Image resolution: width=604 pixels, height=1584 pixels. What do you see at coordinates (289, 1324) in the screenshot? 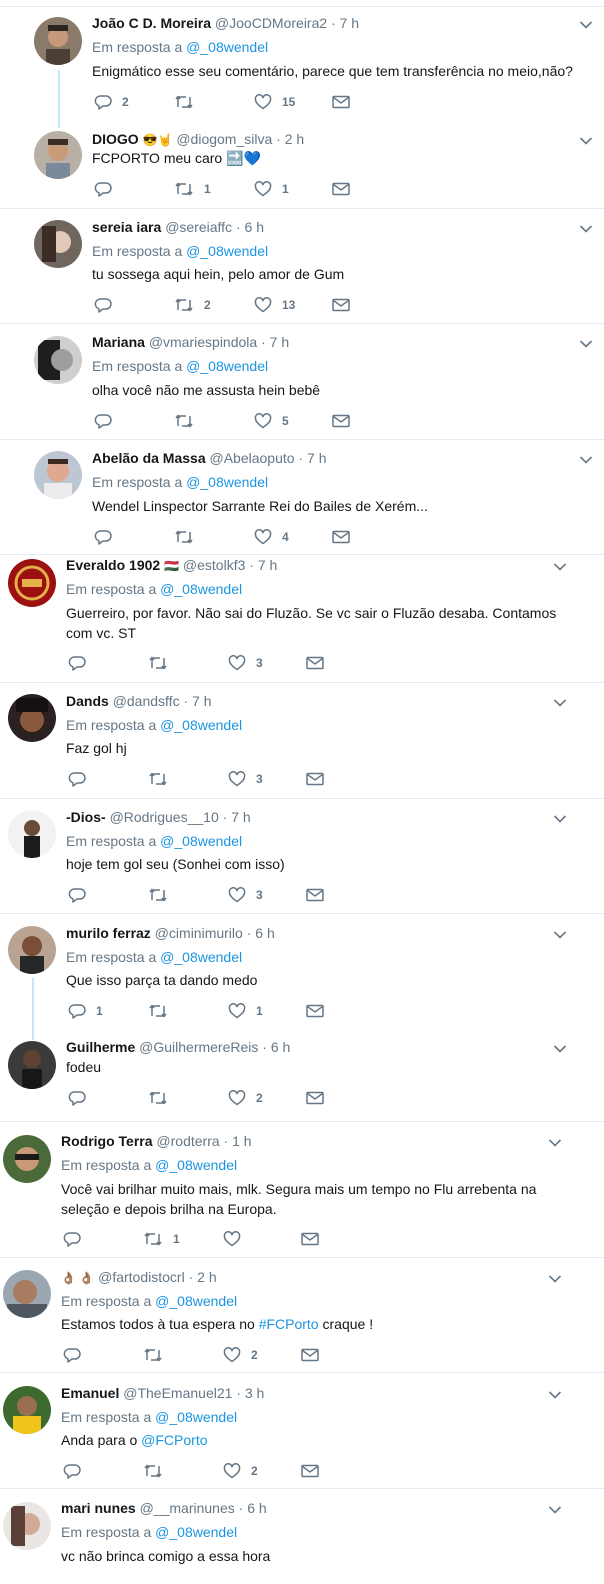
I see `hashtag-link: #FCPorto` at bounding box center [289, 1324].